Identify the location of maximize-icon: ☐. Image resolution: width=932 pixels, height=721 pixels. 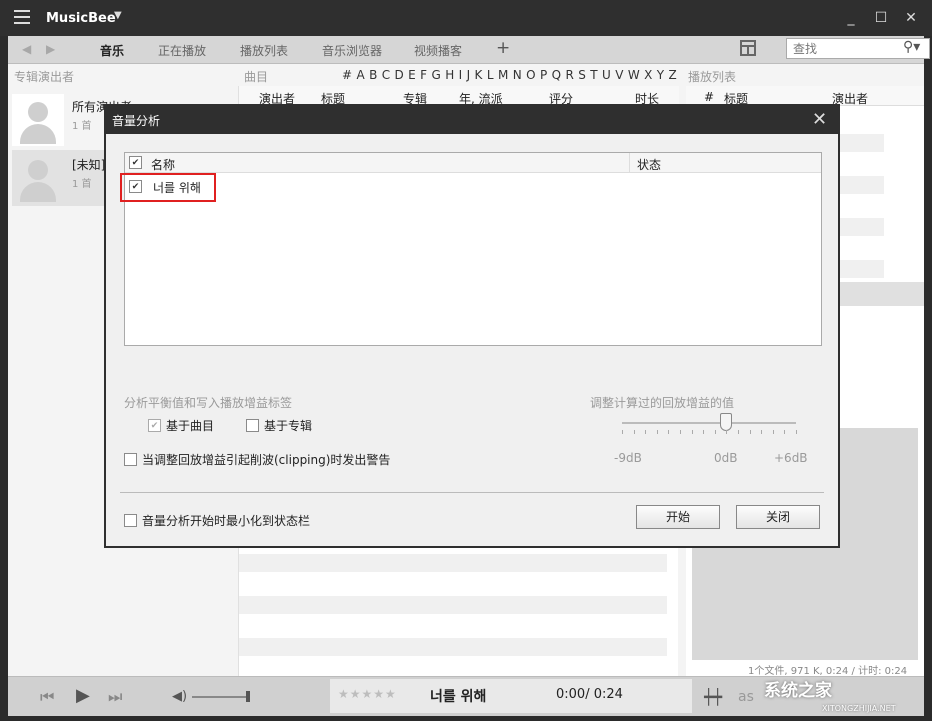
(881, 18).